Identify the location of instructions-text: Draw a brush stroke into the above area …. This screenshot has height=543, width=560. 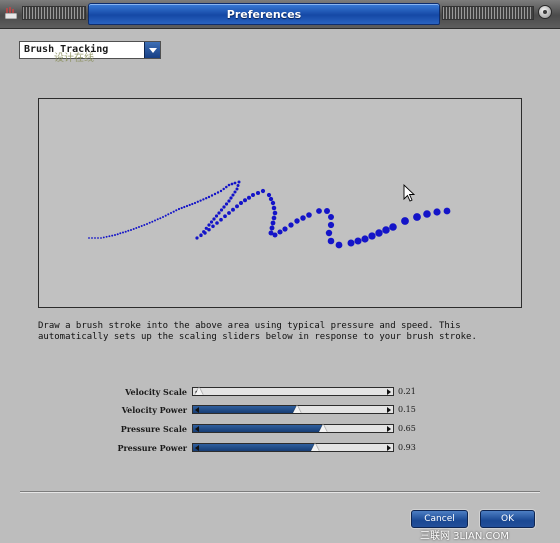
(283, 332).